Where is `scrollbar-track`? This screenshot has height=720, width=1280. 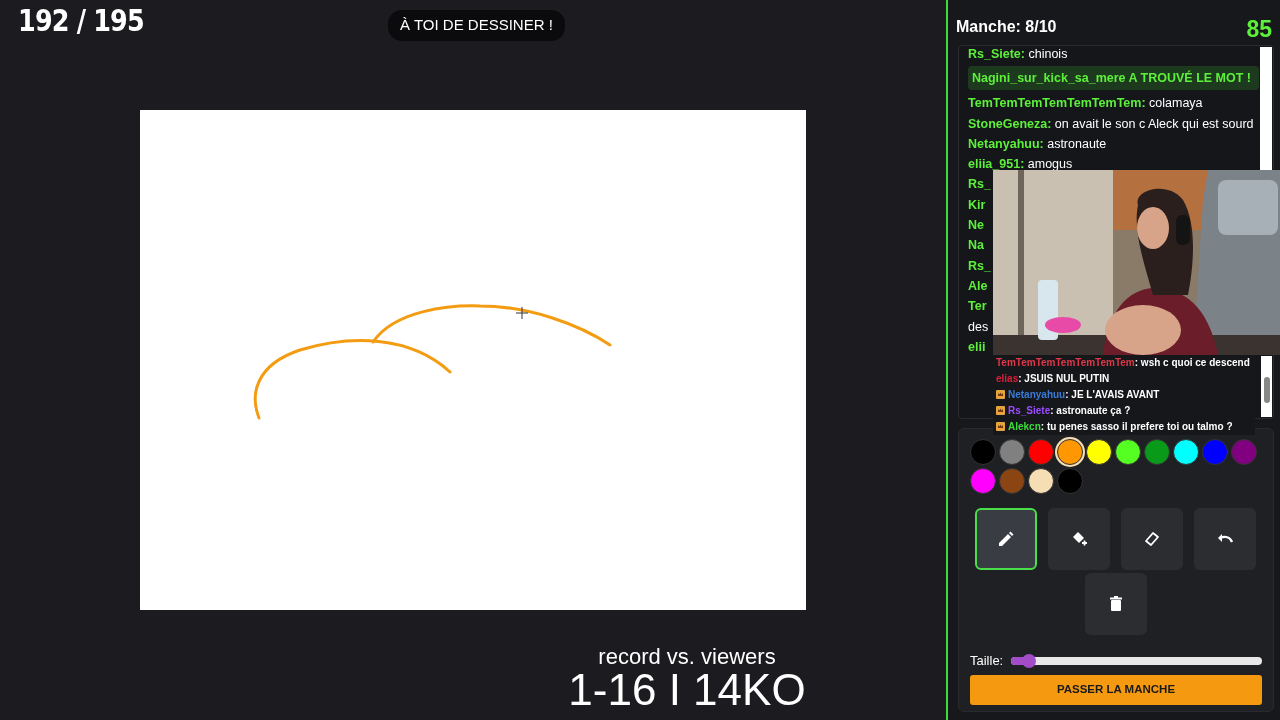
scrollbar-track is located at coordinates (1266, 386).